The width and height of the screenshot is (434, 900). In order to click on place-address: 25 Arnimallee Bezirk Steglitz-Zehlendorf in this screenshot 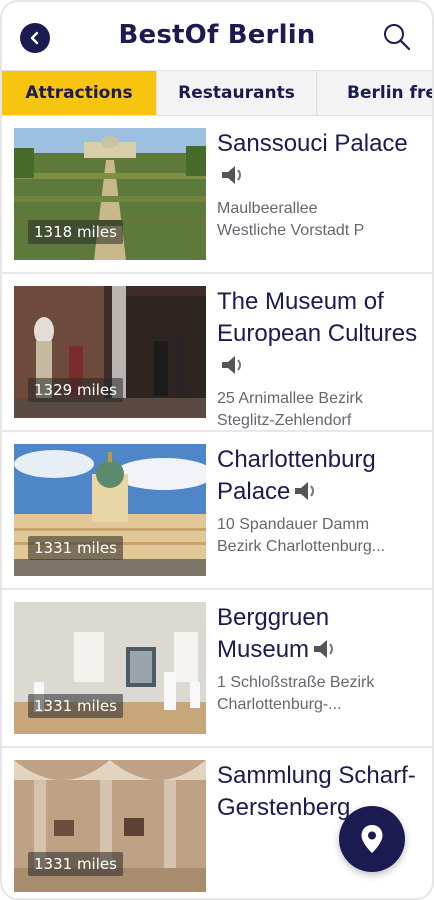, I will do `click(290, 409)`.